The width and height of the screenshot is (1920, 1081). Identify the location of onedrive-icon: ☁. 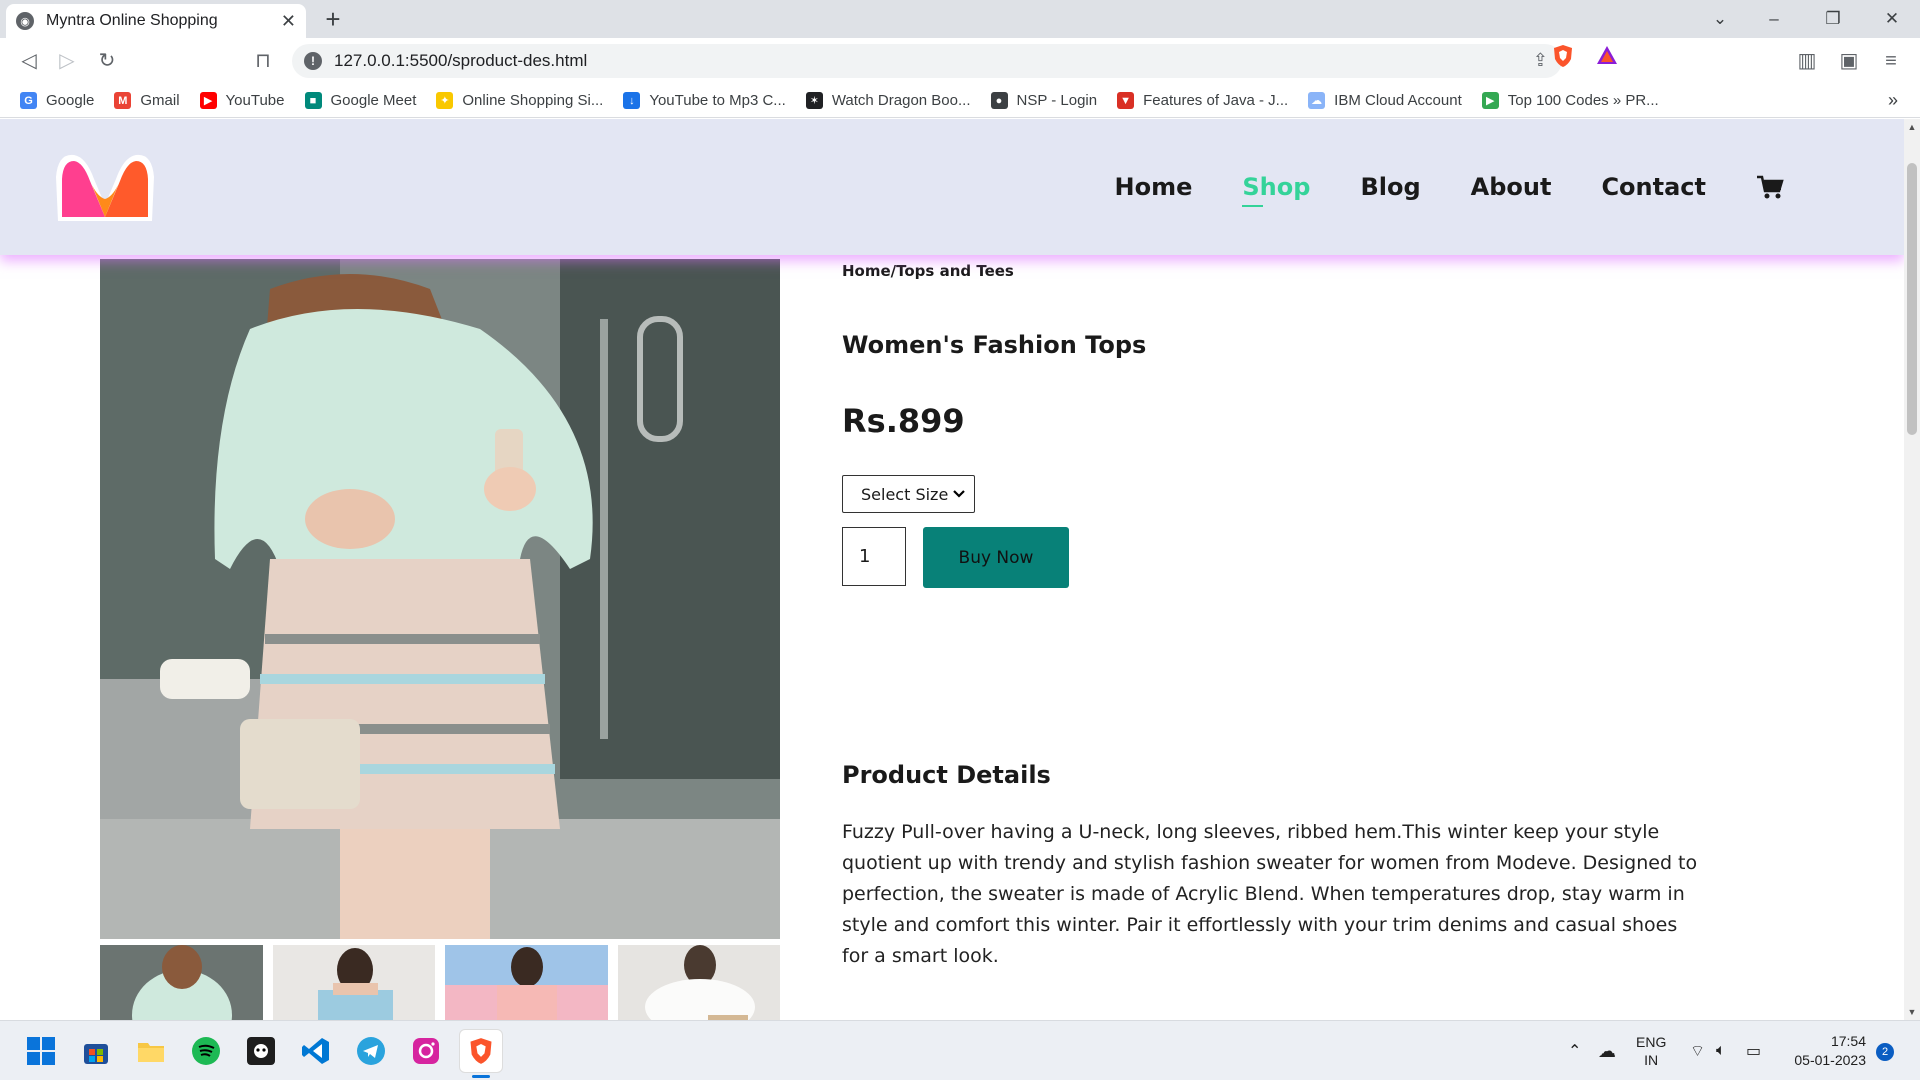
(1607, 1051).